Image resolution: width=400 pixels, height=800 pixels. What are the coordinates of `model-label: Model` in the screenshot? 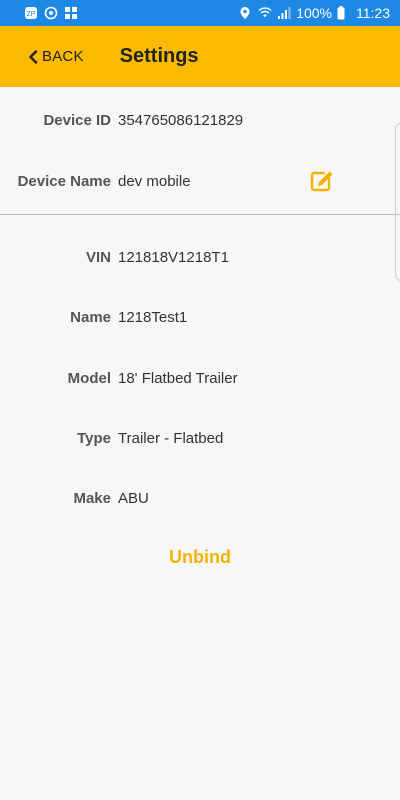 It's located at (89, 378).